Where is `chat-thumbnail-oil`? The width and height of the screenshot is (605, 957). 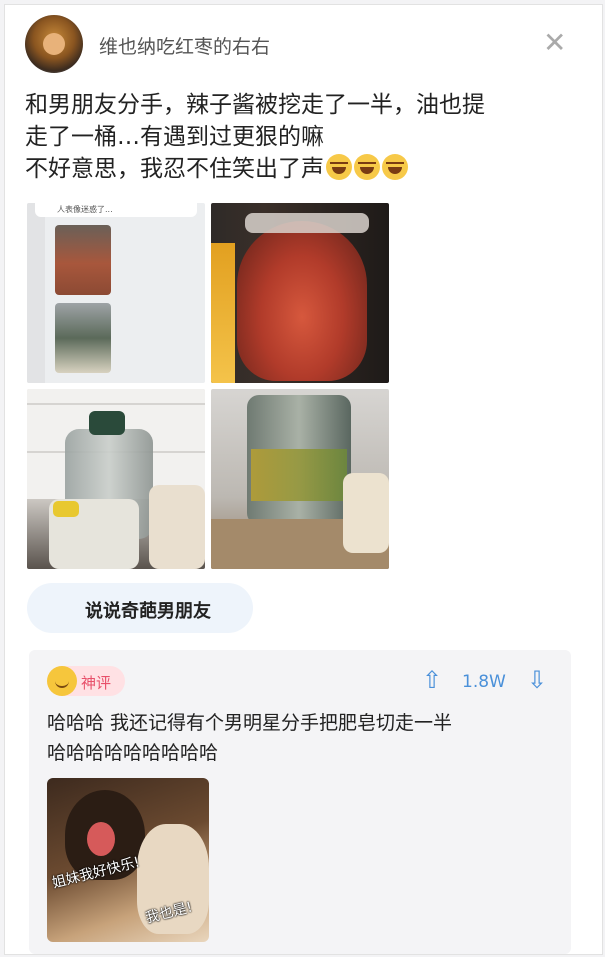 chat-thumbnail-oil is located at coordinates (83, 338).